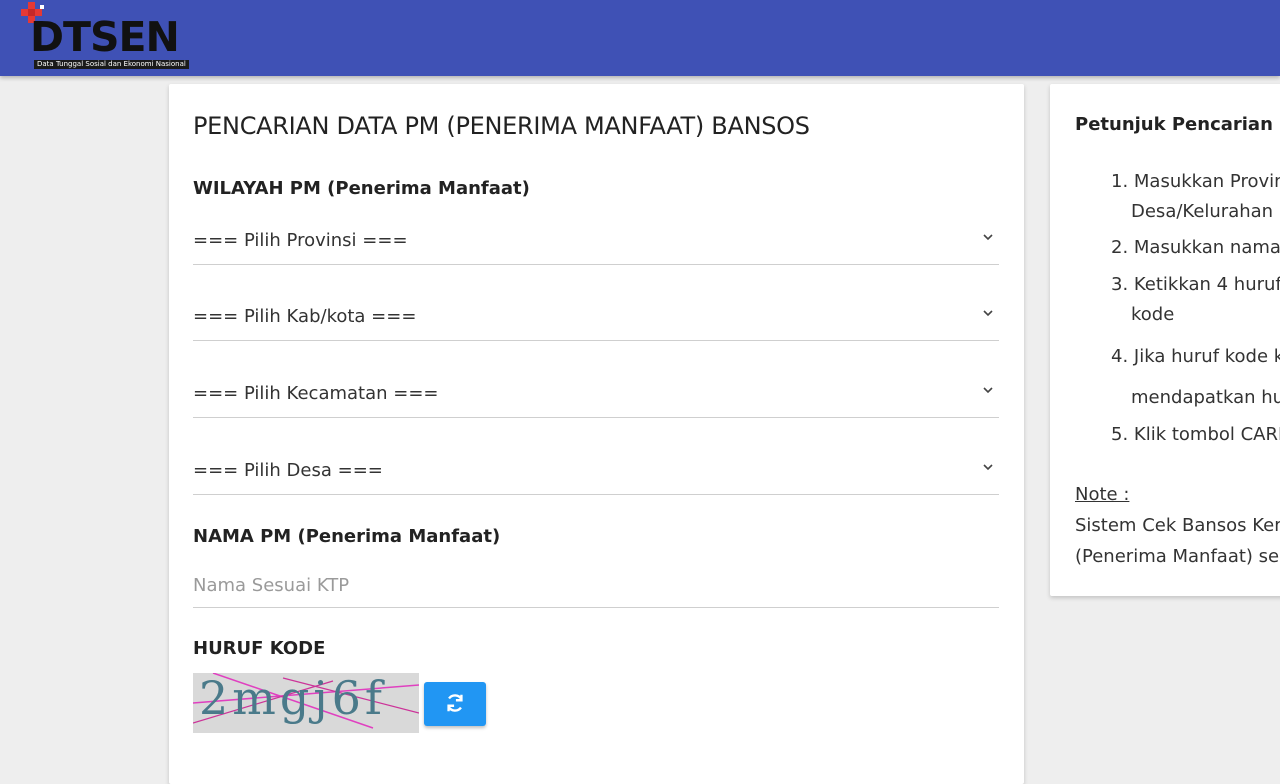 This screenshot has height=784, width=1280. What do you see at coordinates (259, 648) in the screenshot?
I see `code-section-label: HURUF KODE` at bounding box center [259, 648].